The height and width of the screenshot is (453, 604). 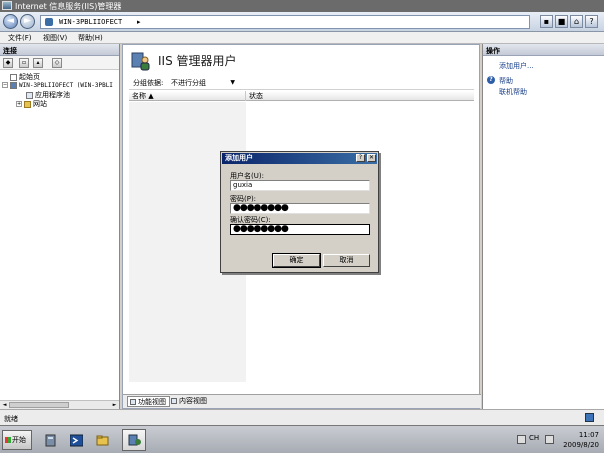 I want to click on collapse-icon: −, so click(x=5, y=85).